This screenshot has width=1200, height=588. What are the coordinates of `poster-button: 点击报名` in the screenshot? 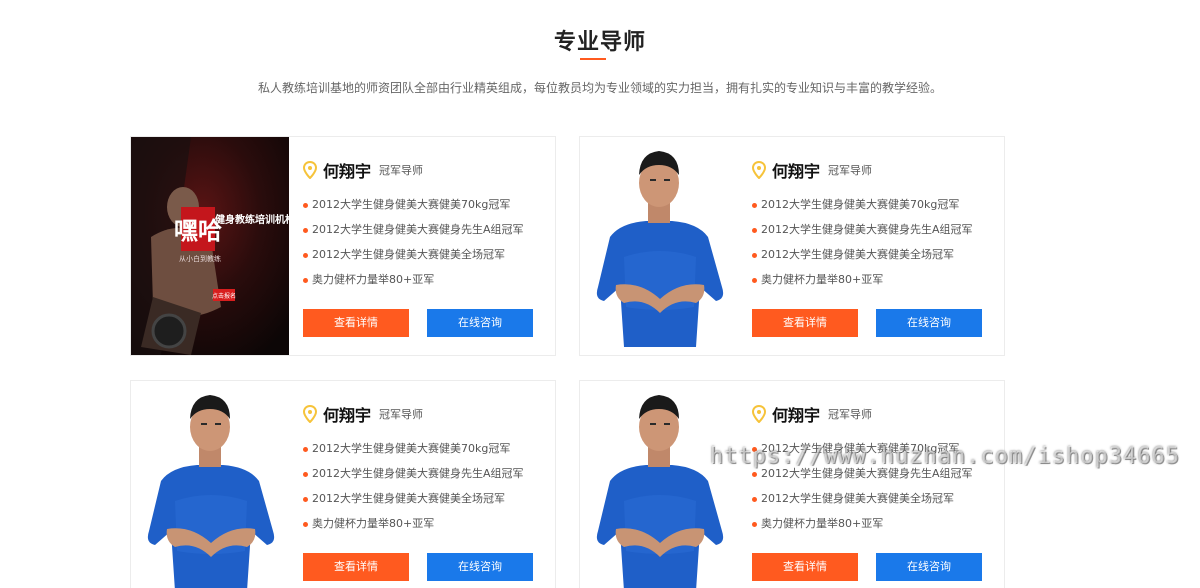 It's located at (224, 296).